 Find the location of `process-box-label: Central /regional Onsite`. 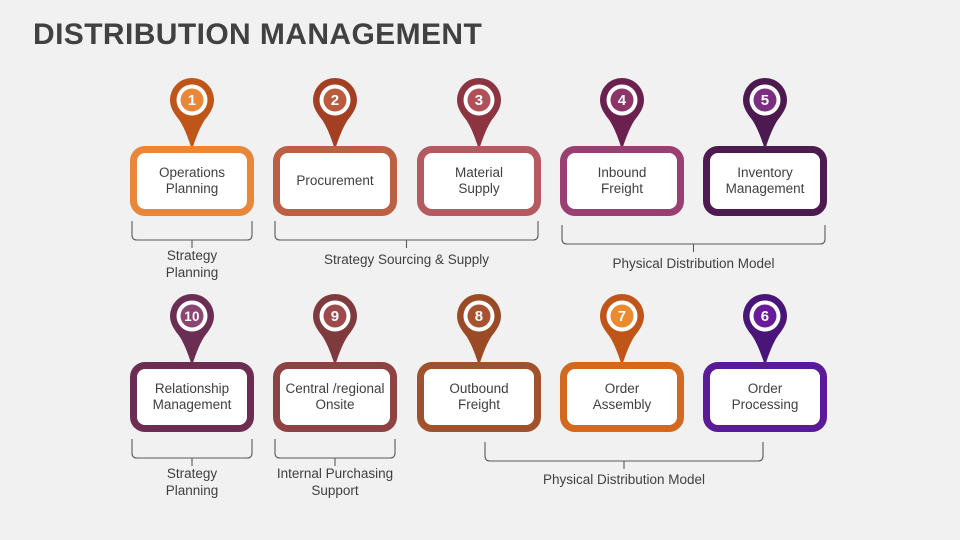

process-box-label: Central /regional Onsite is located at coordinates (334, 397).